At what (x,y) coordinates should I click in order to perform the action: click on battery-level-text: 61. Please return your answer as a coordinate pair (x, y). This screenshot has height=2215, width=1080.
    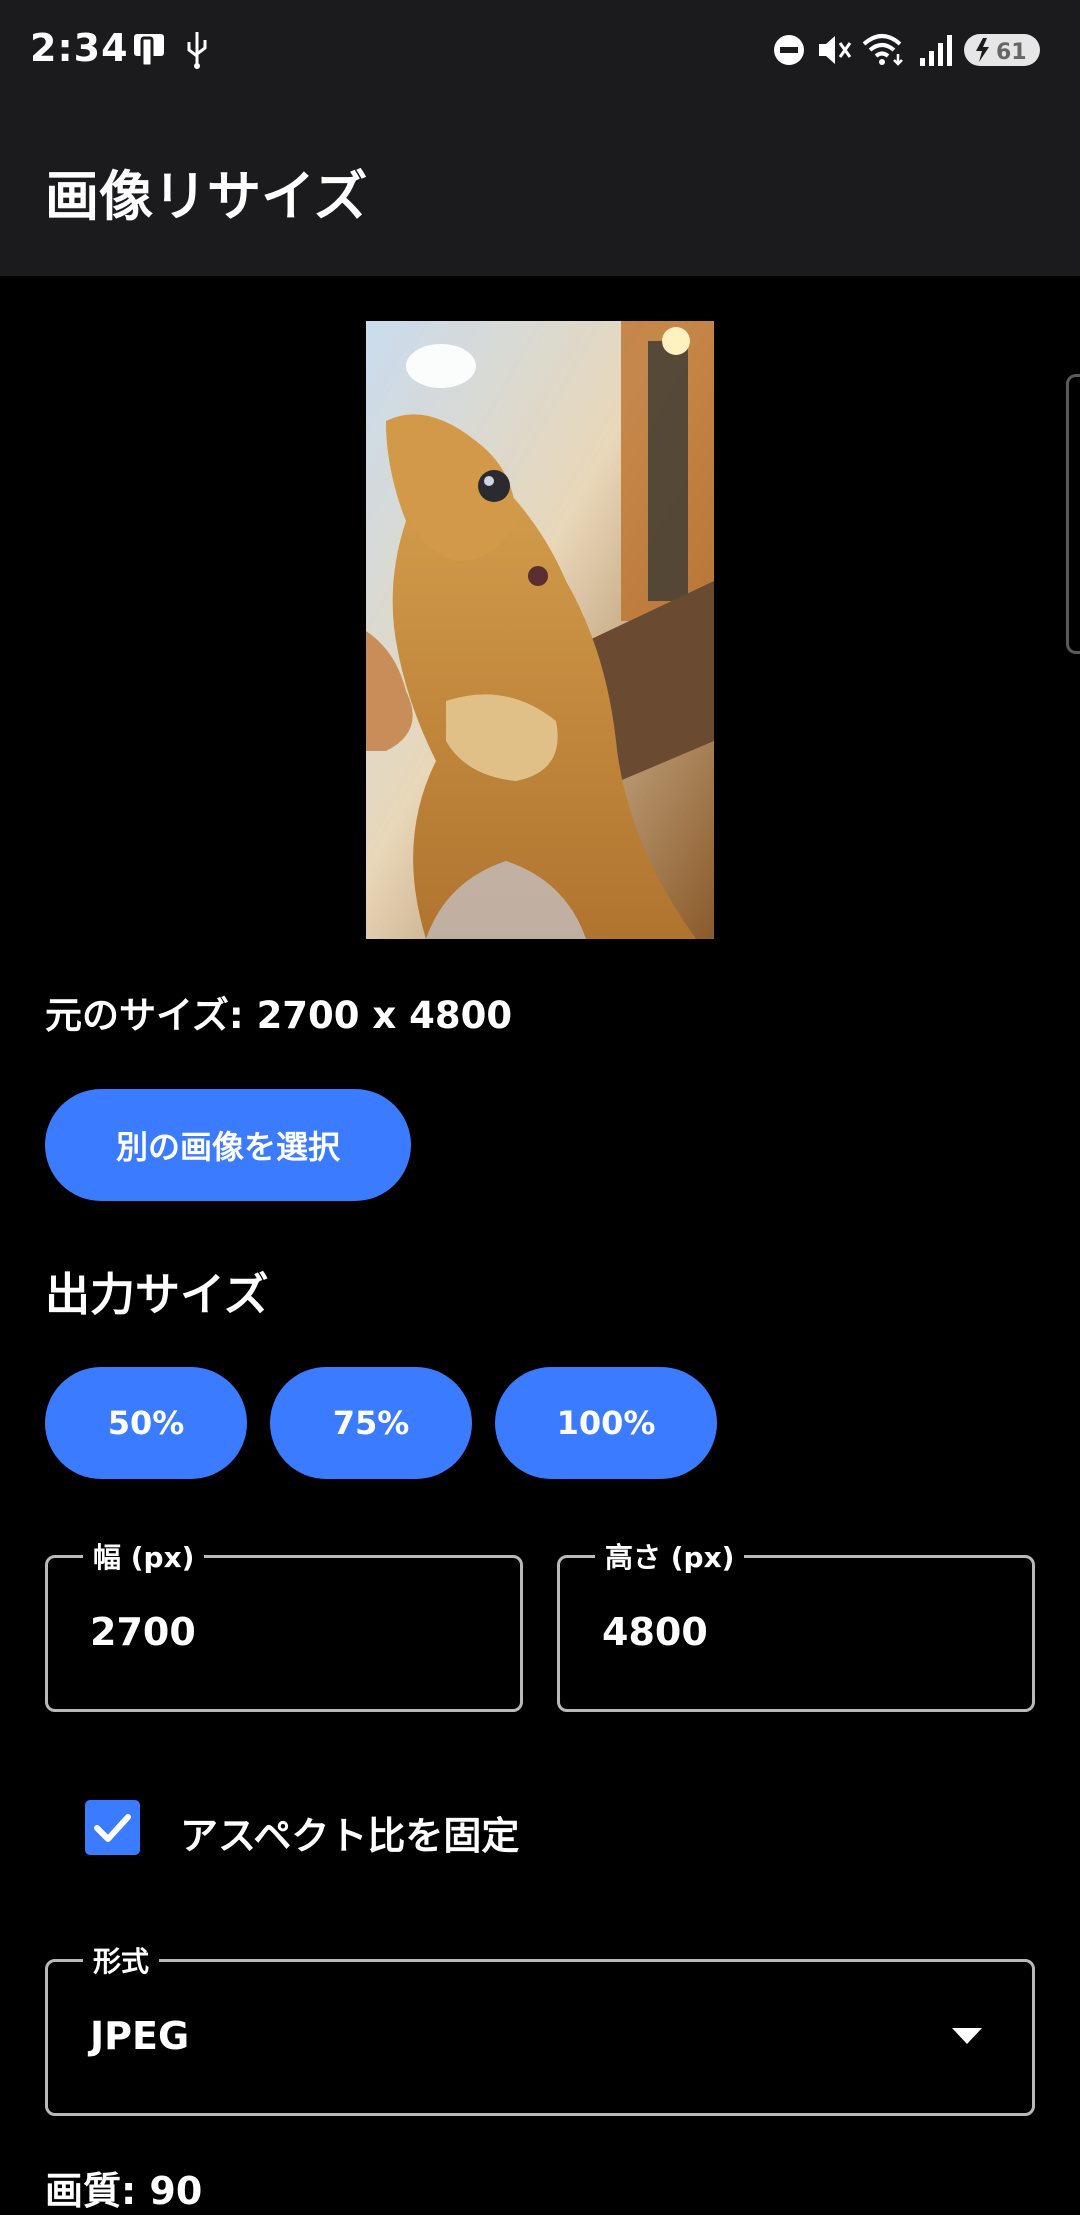
    Looking at the image, I should click on (1011, 52).